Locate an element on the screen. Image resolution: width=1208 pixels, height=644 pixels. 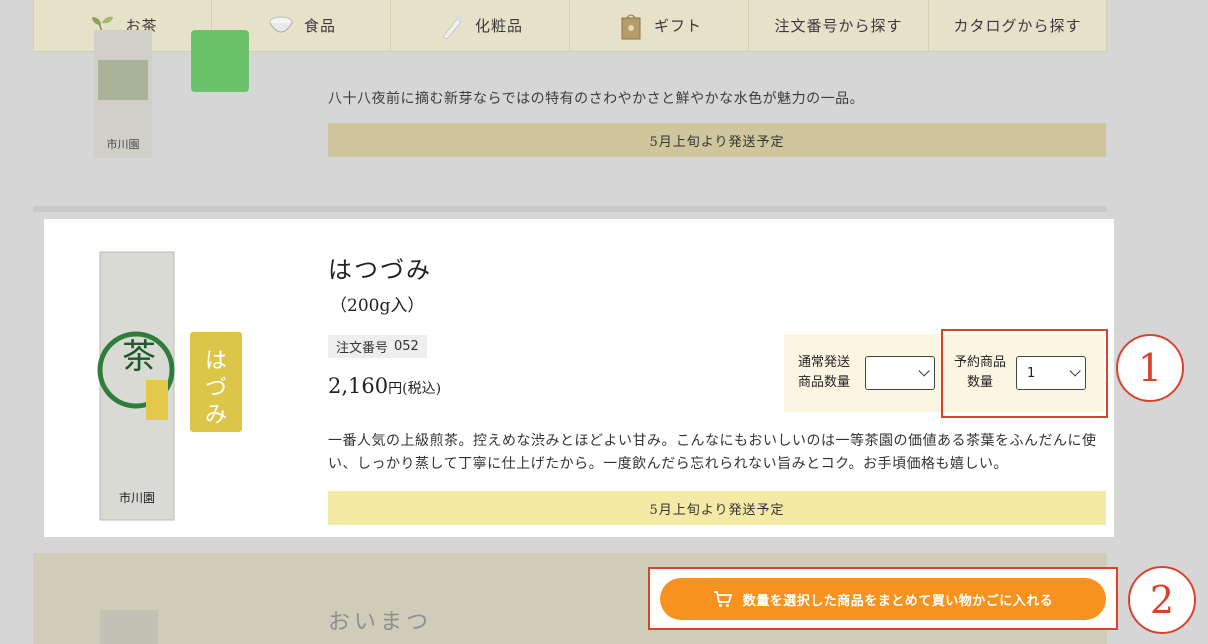
add-selected-to-cart-button: 数量を選択した商品をまとめて買い物かごに入れる is located at coordinates (883, 599).